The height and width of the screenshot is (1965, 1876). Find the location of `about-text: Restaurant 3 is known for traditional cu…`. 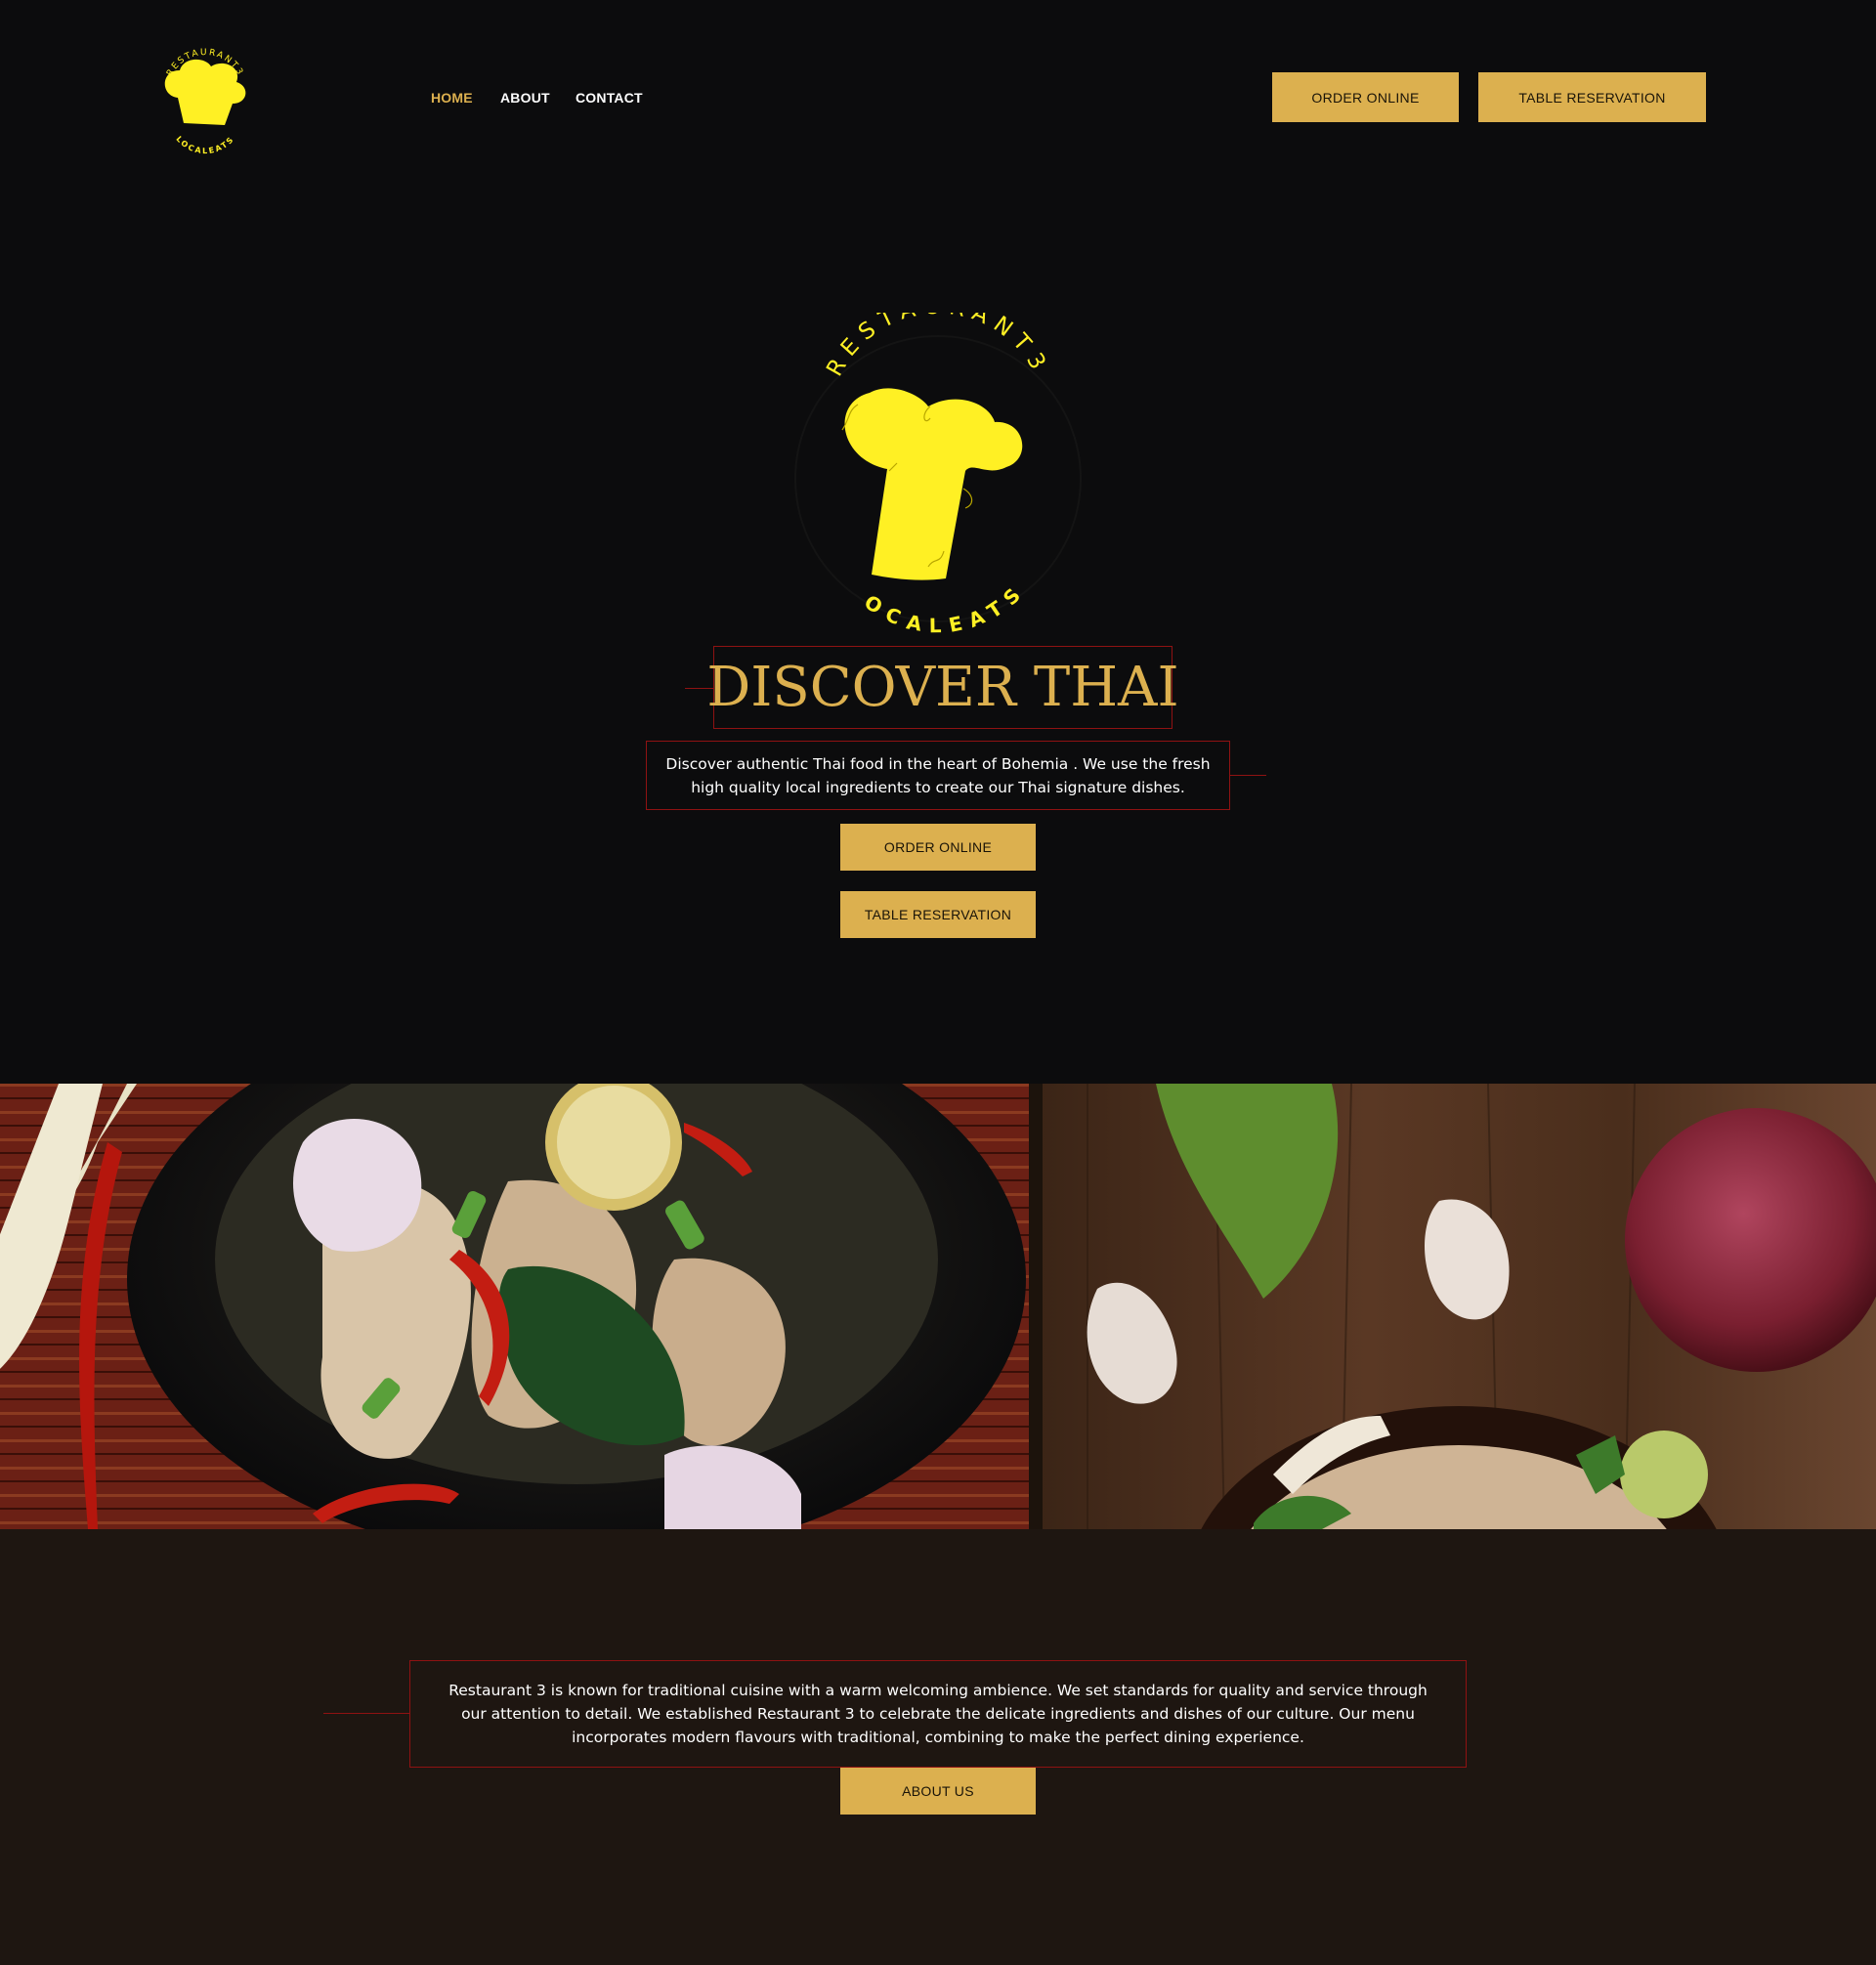

about-text: Restaurant 3 is known for traditional cu… is located at coordinates (938, 1714).